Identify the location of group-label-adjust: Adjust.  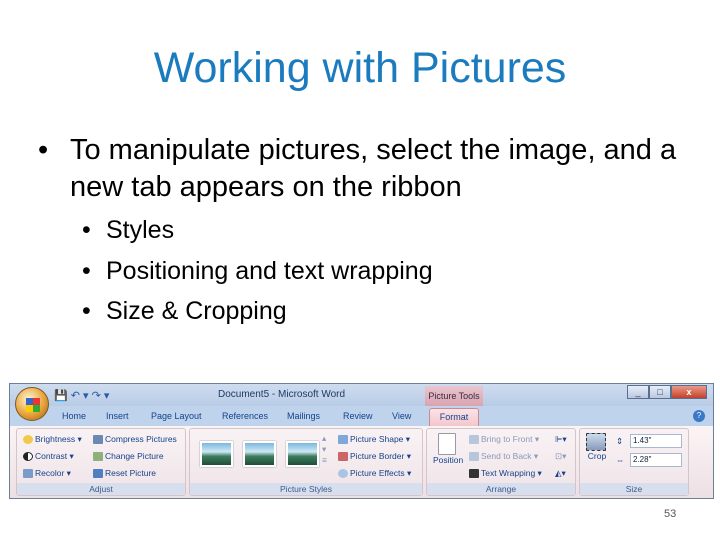
(101, 489).